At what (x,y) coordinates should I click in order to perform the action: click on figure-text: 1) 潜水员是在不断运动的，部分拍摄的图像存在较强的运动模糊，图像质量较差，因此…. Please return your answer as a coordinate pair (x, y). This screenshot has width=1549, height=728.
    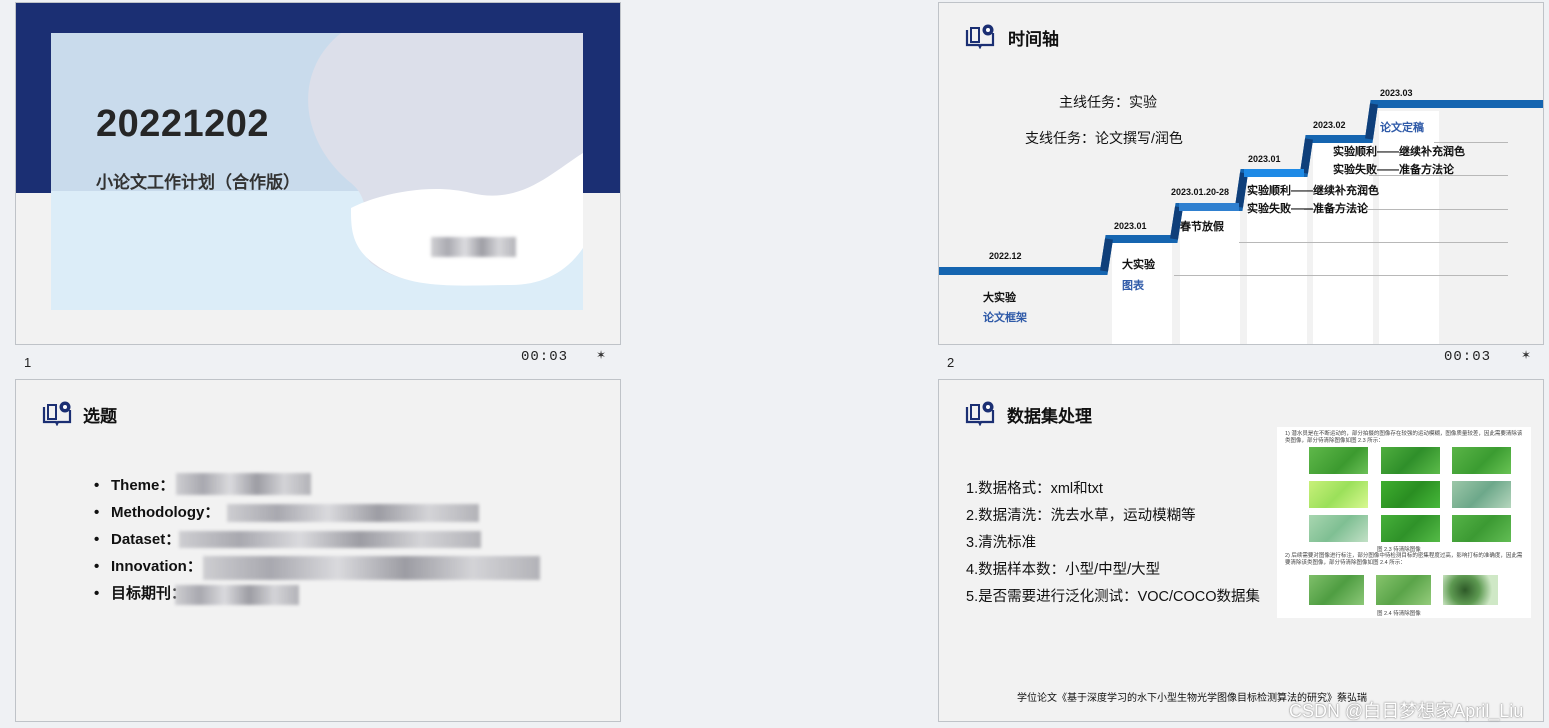
    Looking at the image, I should click on (1404, 437).